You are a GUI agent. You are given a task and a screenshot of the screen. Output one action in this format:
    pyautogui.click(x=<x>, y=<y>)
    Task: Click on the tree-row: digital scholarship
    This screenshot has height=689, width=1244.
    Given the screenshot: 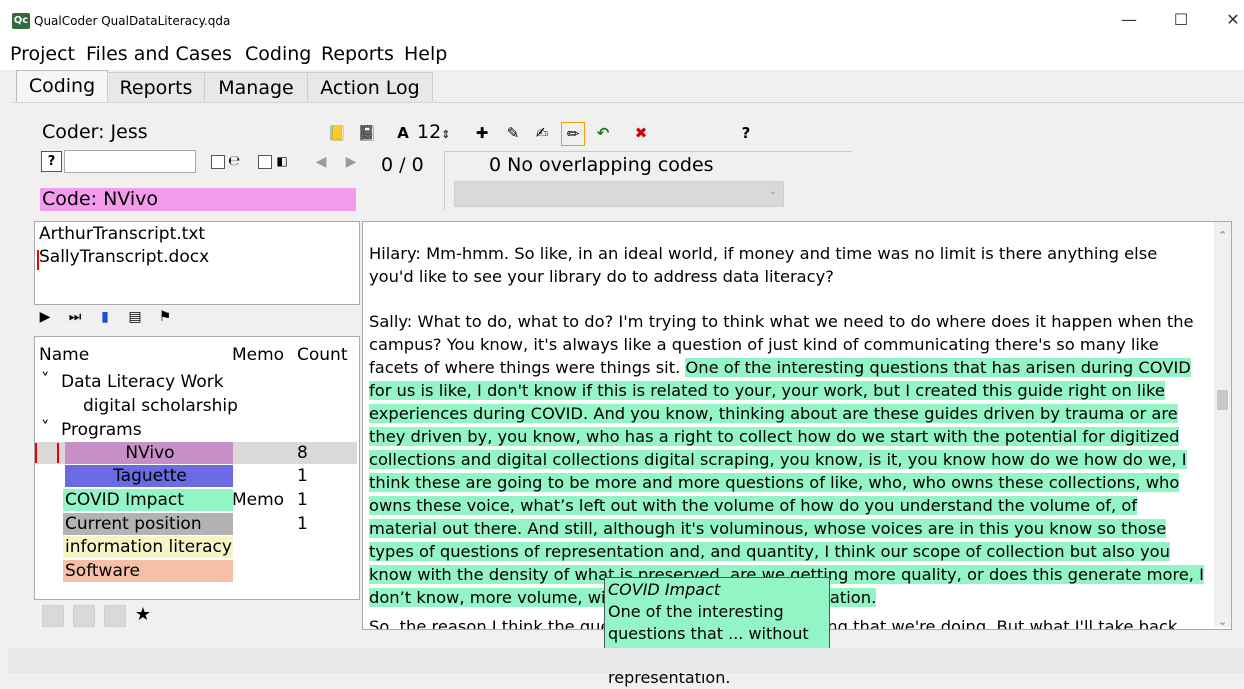 What is the action you would take?
    pyautogui.click(x=196, y=406)
    